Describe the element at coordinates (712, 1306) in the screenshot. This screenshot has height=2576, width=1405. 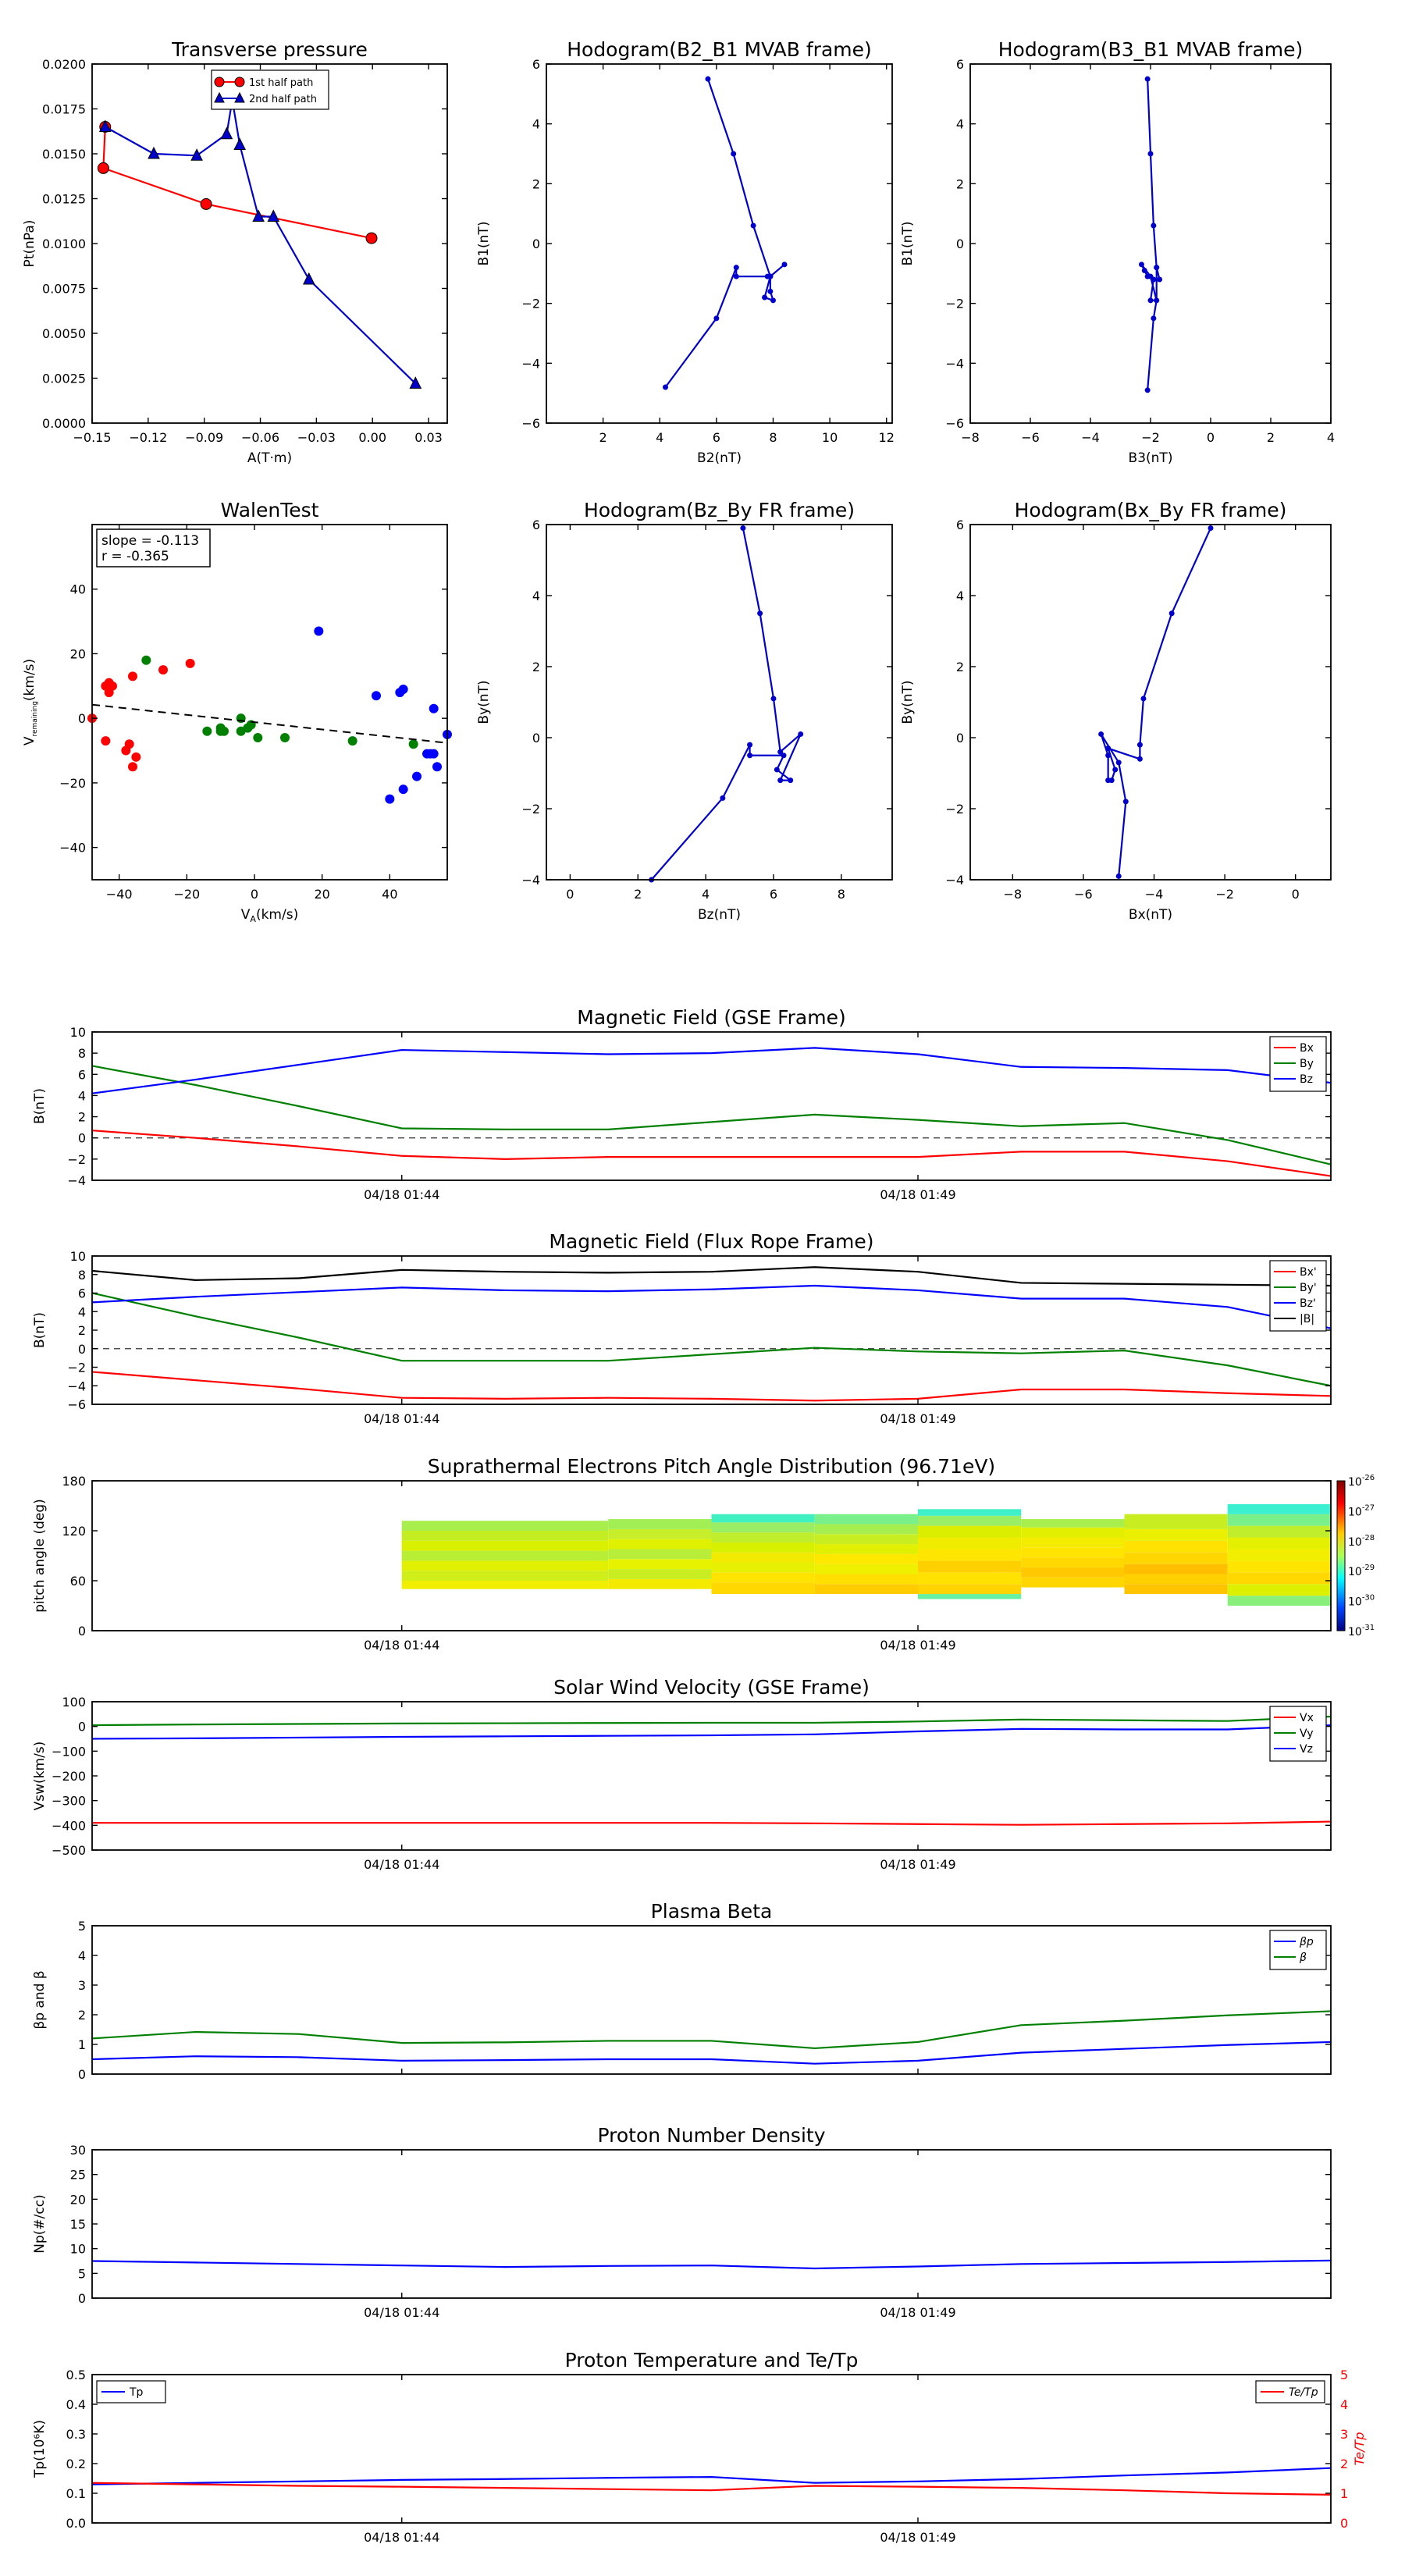
I see `series-line-Bz'` at that location.